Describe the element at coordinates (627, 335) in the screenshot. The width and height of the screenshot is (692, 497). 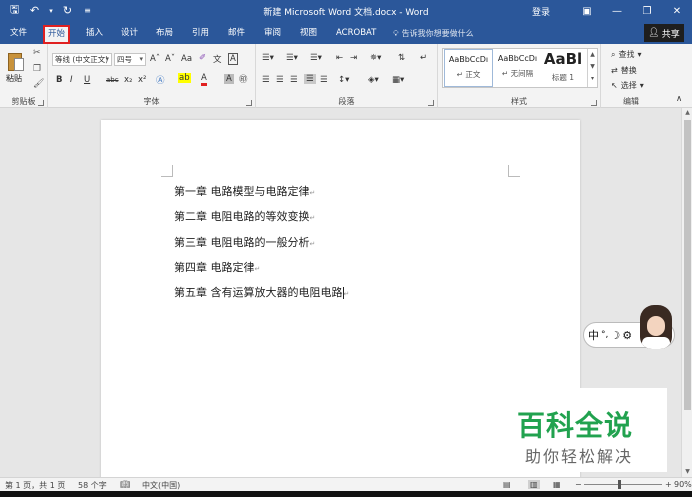
I see `gear-icon: ⚙` at that location.